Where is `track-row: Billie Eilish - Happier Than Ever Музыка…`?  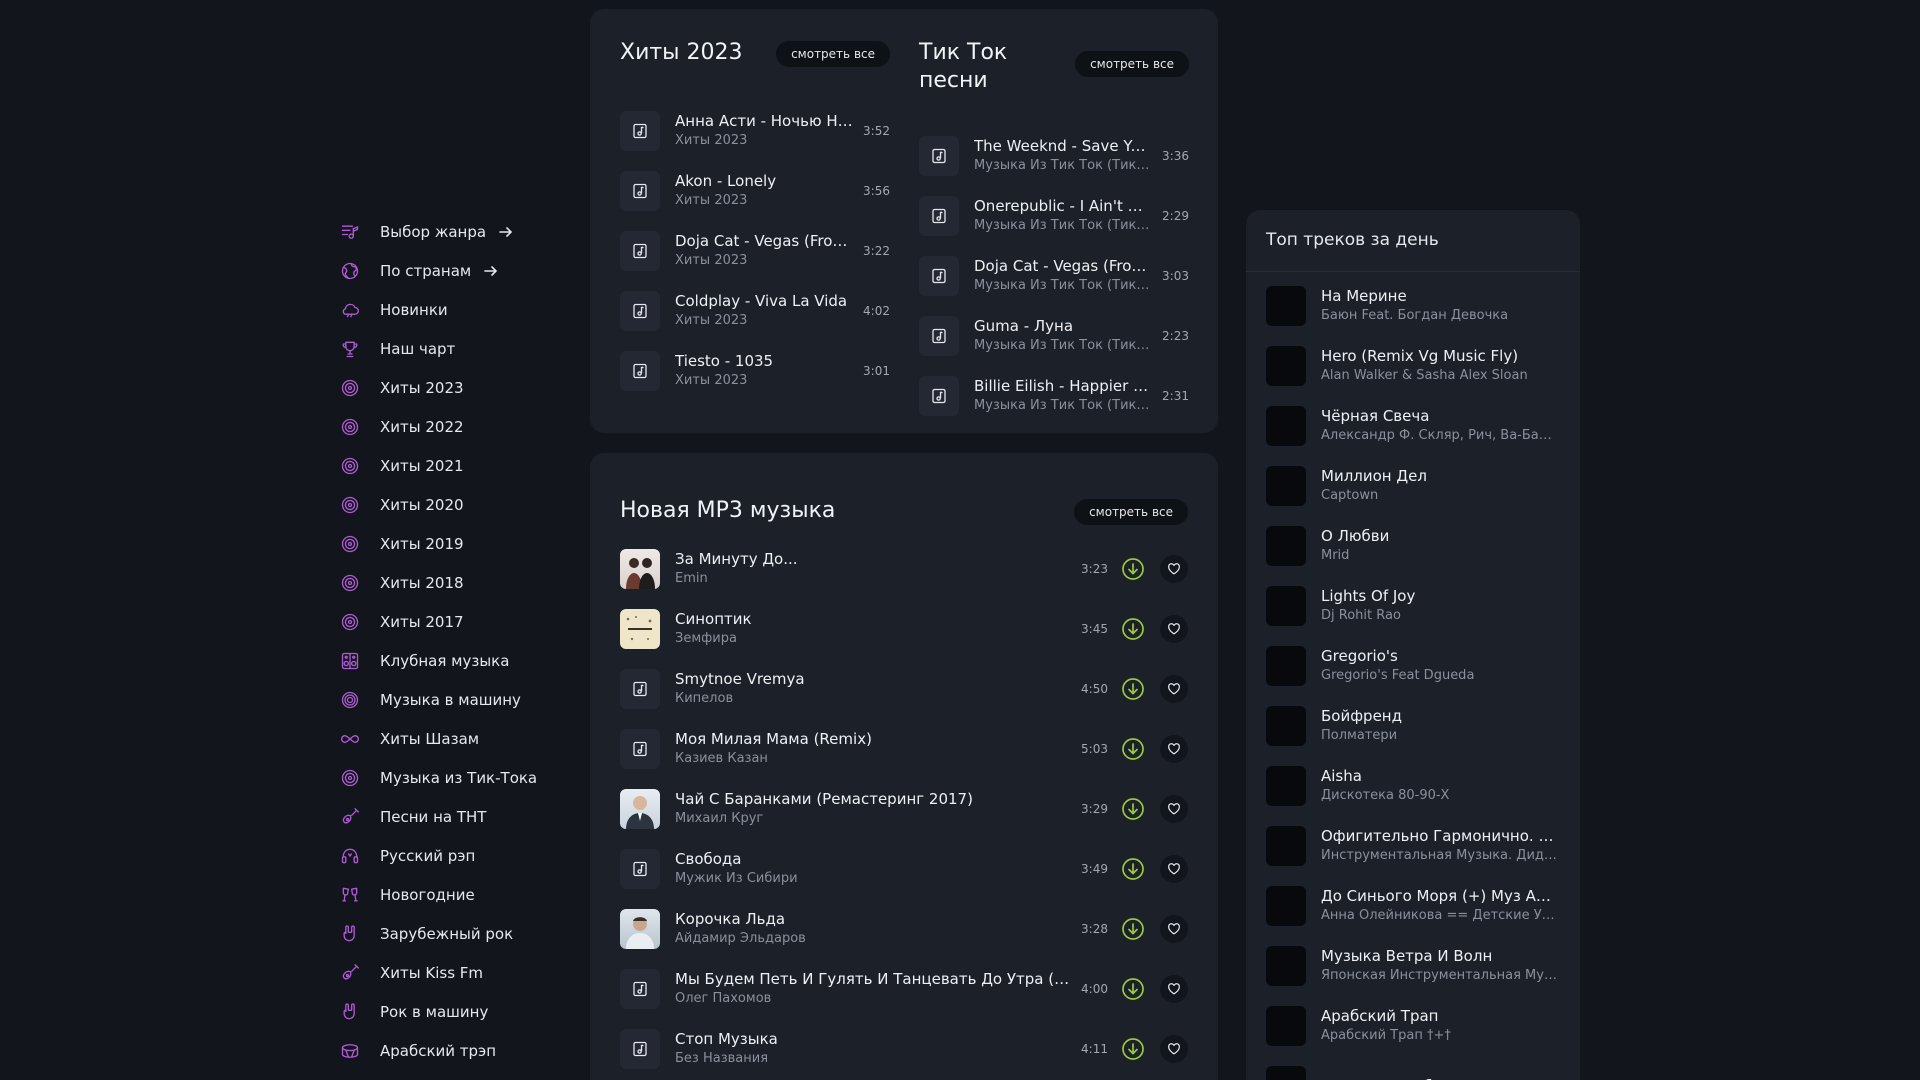 track-row: Billie Eilish - Happier Than Ever Музыка… is located at coordinates (1054, 396).